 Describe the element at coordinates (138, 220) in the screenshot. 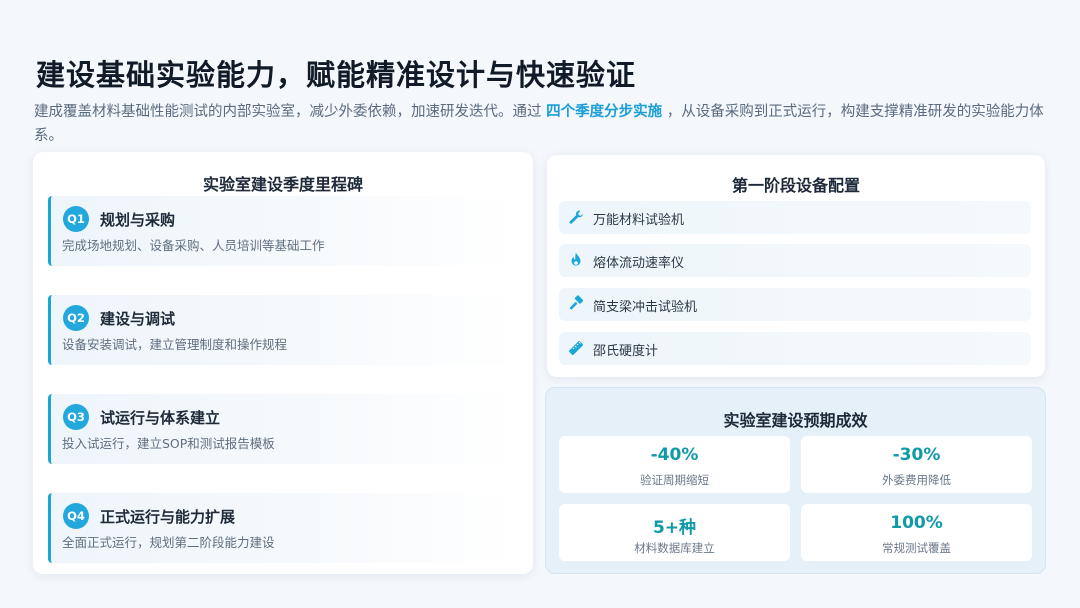

I see `milestone-title: 规划与采购` at that location.